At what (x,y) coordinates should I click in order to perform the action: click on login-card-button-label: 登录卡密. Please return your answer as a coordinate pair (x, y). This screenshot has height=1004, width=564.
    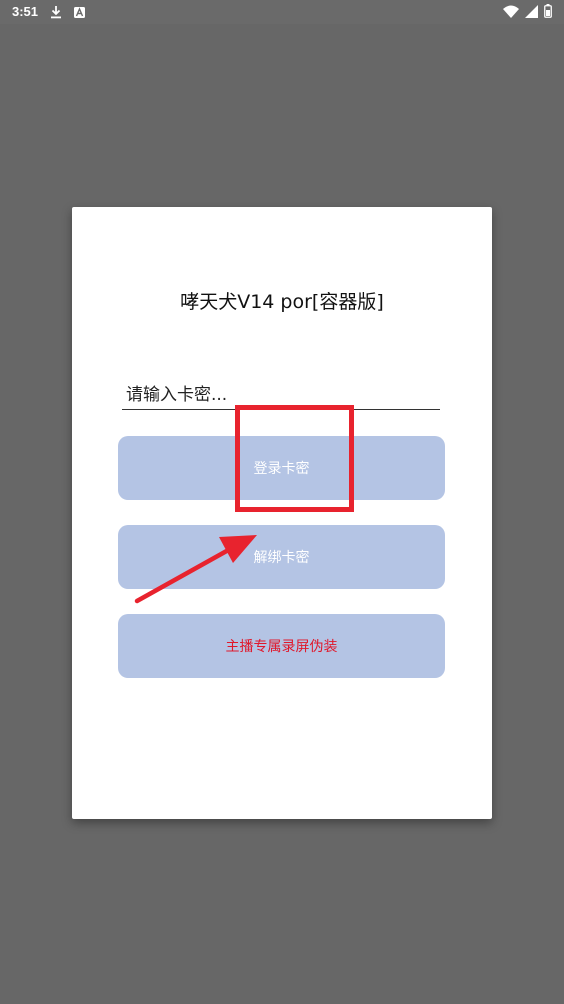
    Looking at the image, I should click on (281, 469).